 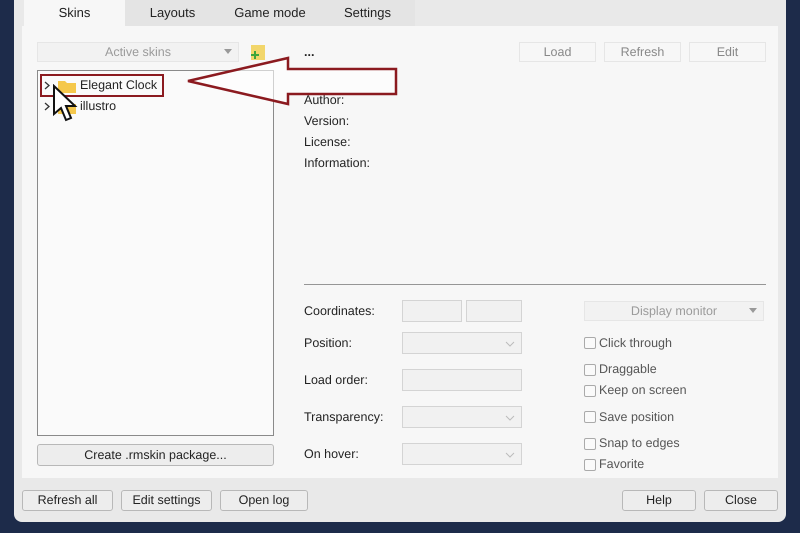 I want to click on checkbox-label: Click through, so click(x=635, y=343).